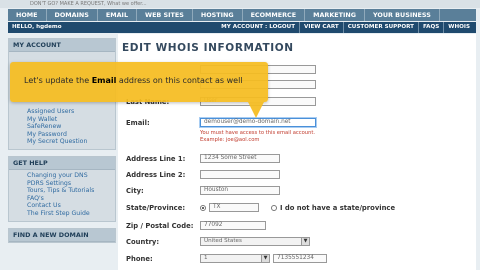 Image resolution: width=480 pixels, height=270 pixels. I want to click on phone-label: Phone:, so click(139, 258).